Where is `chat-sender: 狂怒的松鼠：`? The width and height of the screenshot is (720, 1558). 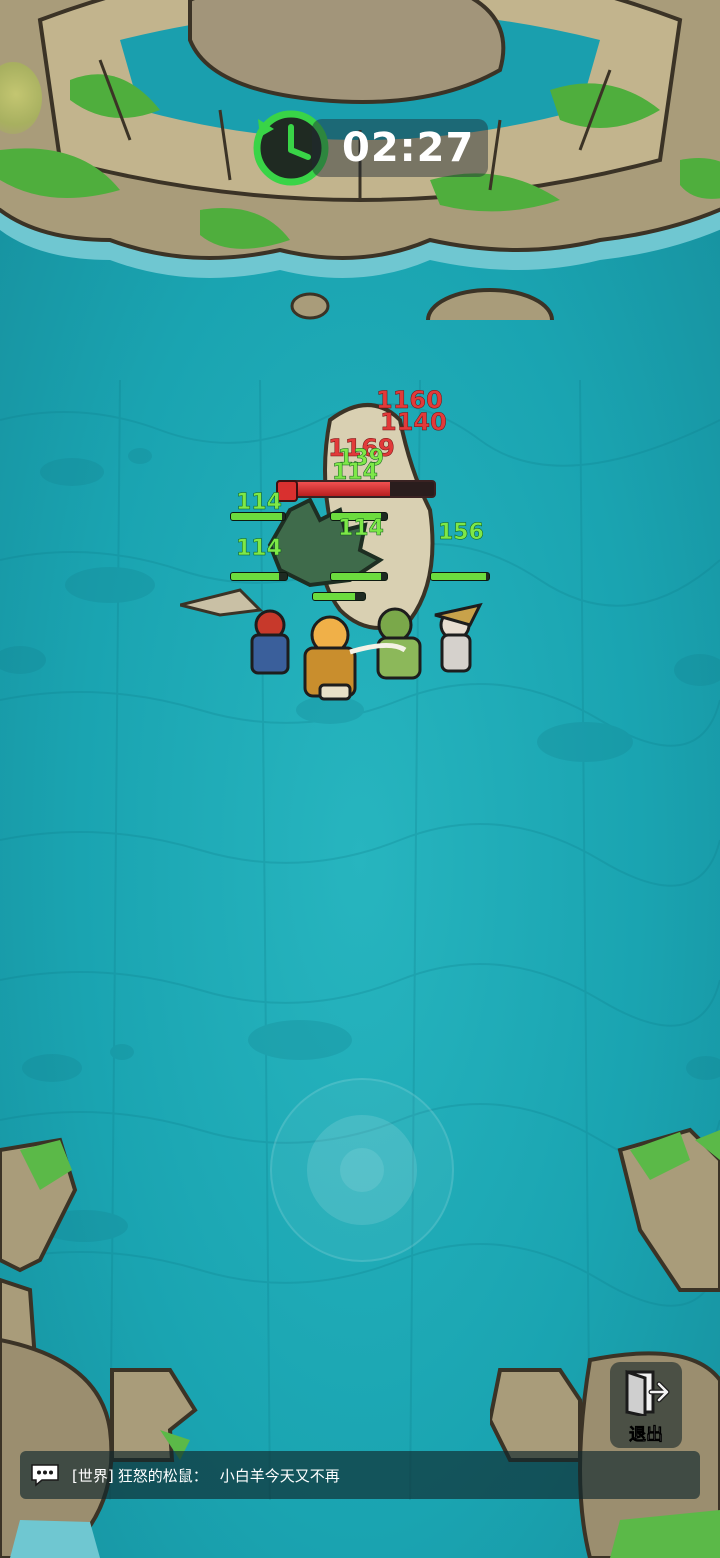
chat-sender: 狂怒的松鼠： is located at coordinates (162, 1475).